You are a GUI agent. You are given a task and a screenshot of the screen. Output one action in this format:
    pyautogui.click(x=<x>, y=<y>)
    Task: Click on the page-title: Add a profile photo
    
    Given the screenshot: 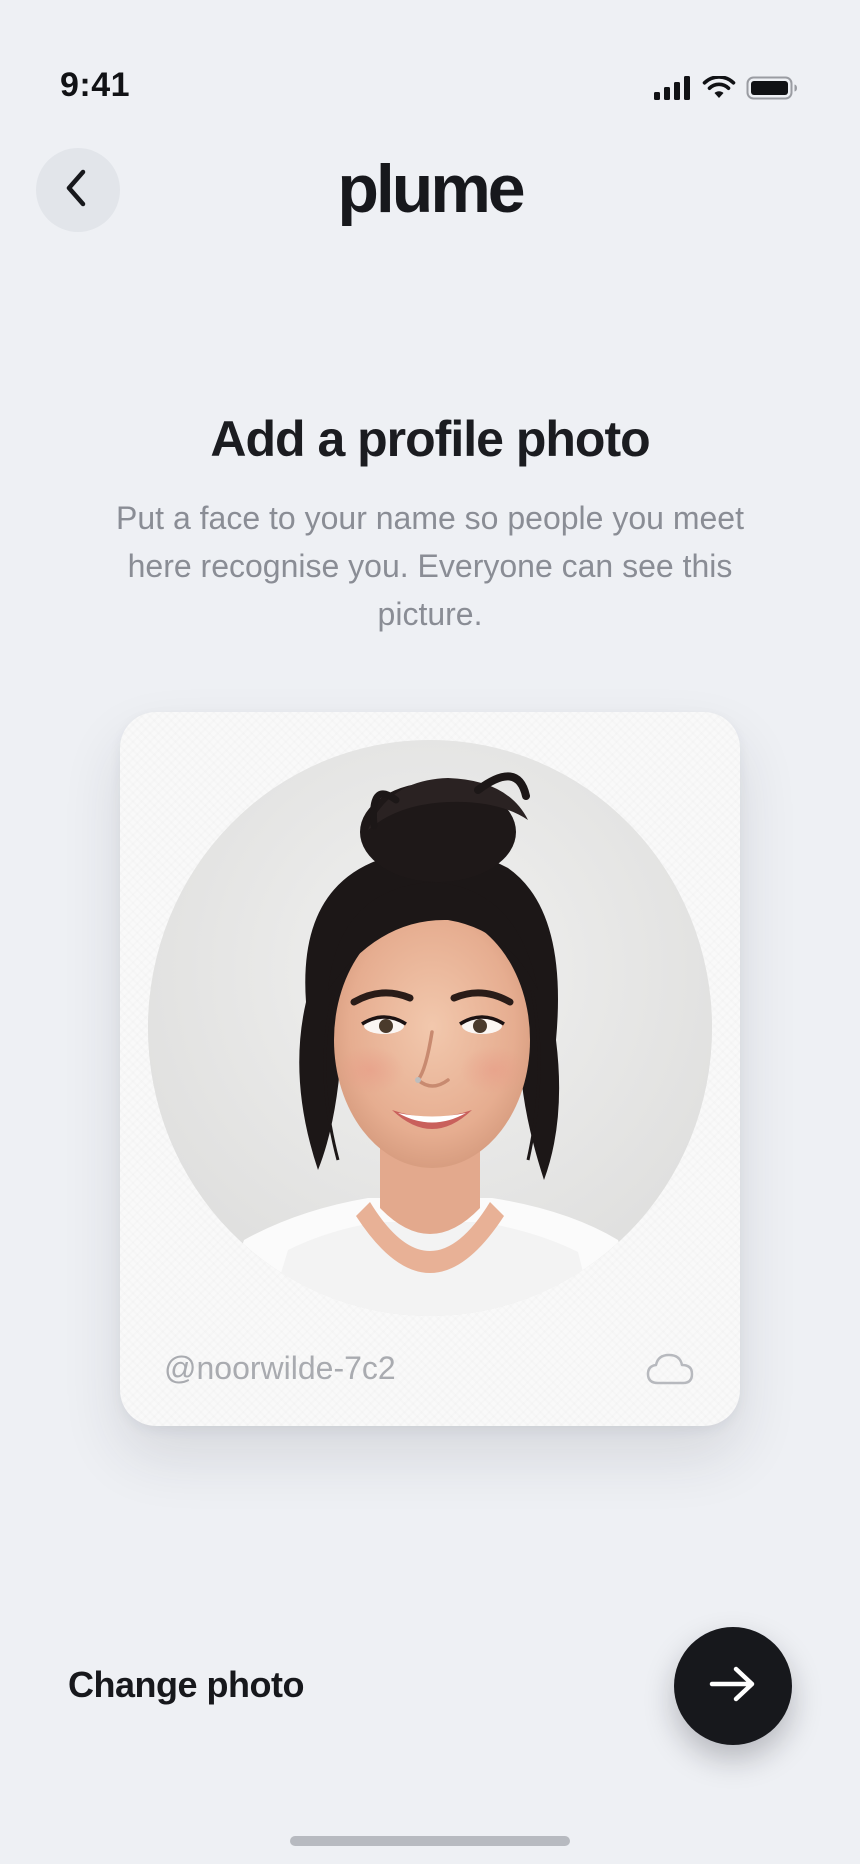 What is the action you would take?
    pyautogui.click(x=430, y=439)
    